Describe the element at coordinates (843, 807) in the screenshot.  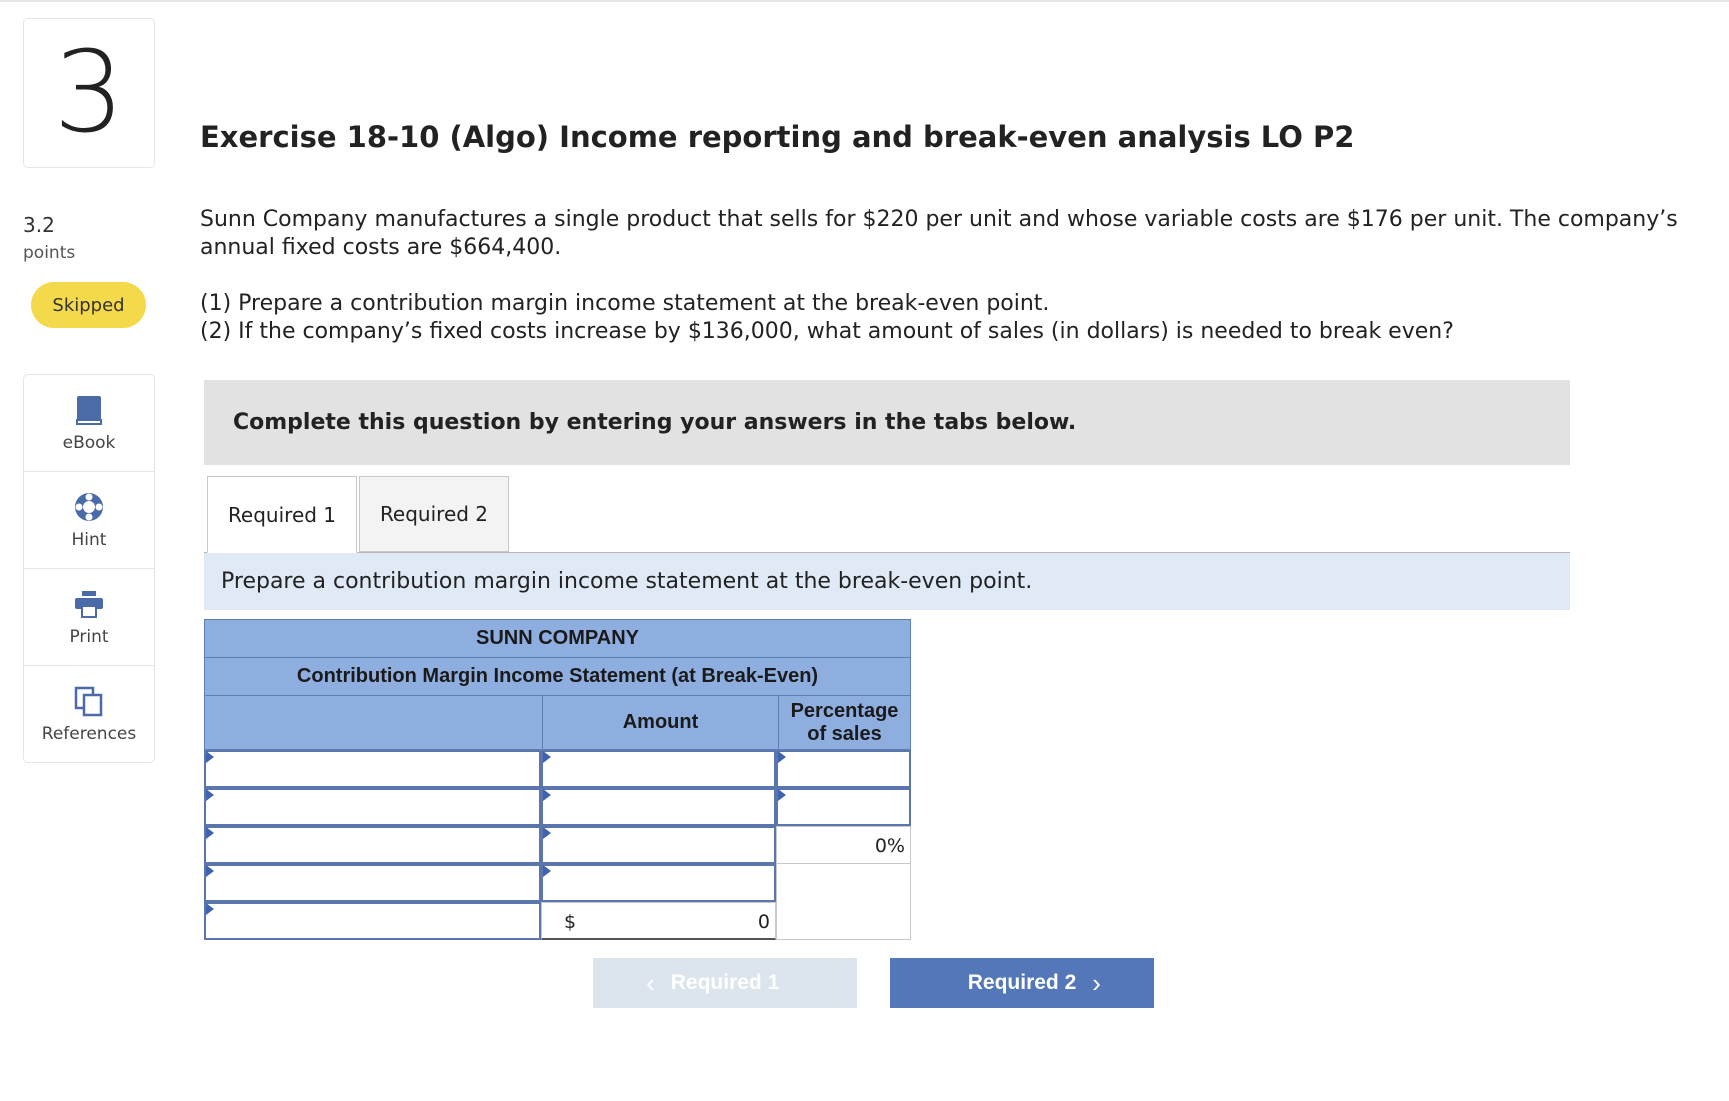
I see `row-2-percentage-input` at that location.